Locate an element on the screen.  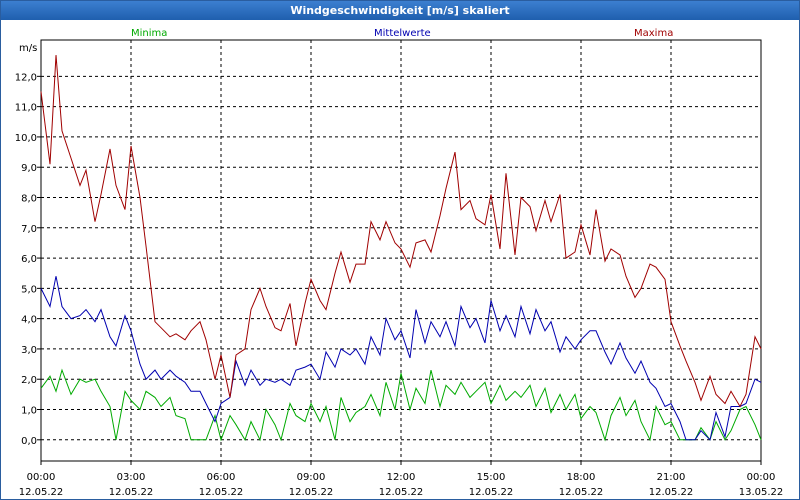
legend-minima: Minima is located at coordinates (149, 33).